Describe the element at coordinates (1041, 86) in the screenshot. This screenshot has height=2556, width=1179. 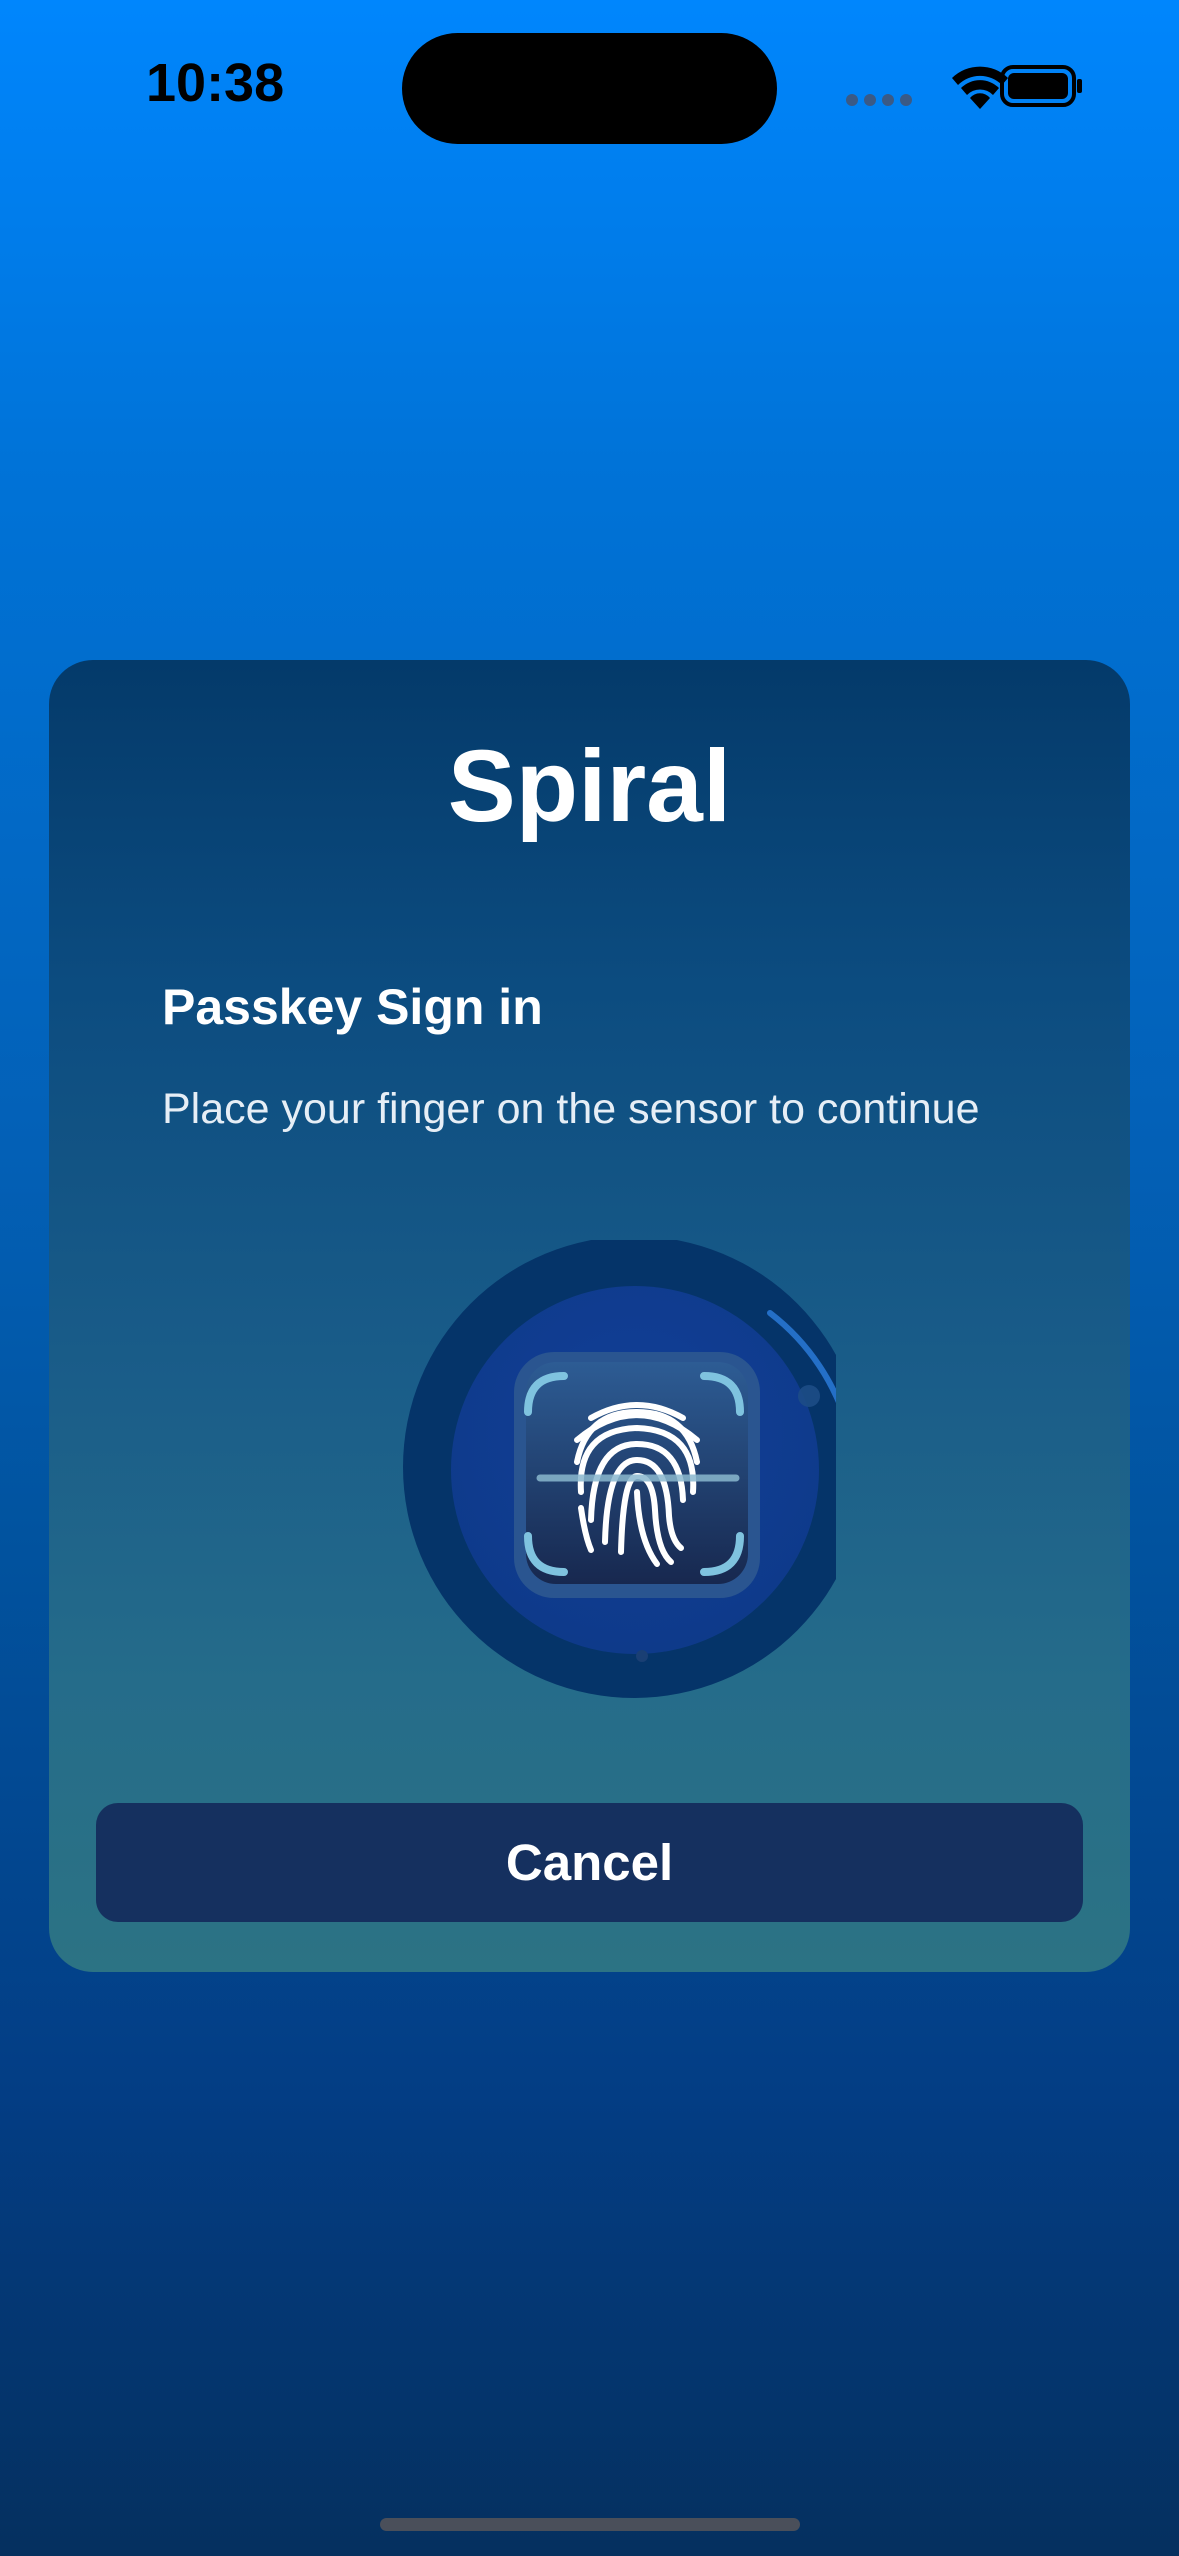
I see `battery-icon` at that location.